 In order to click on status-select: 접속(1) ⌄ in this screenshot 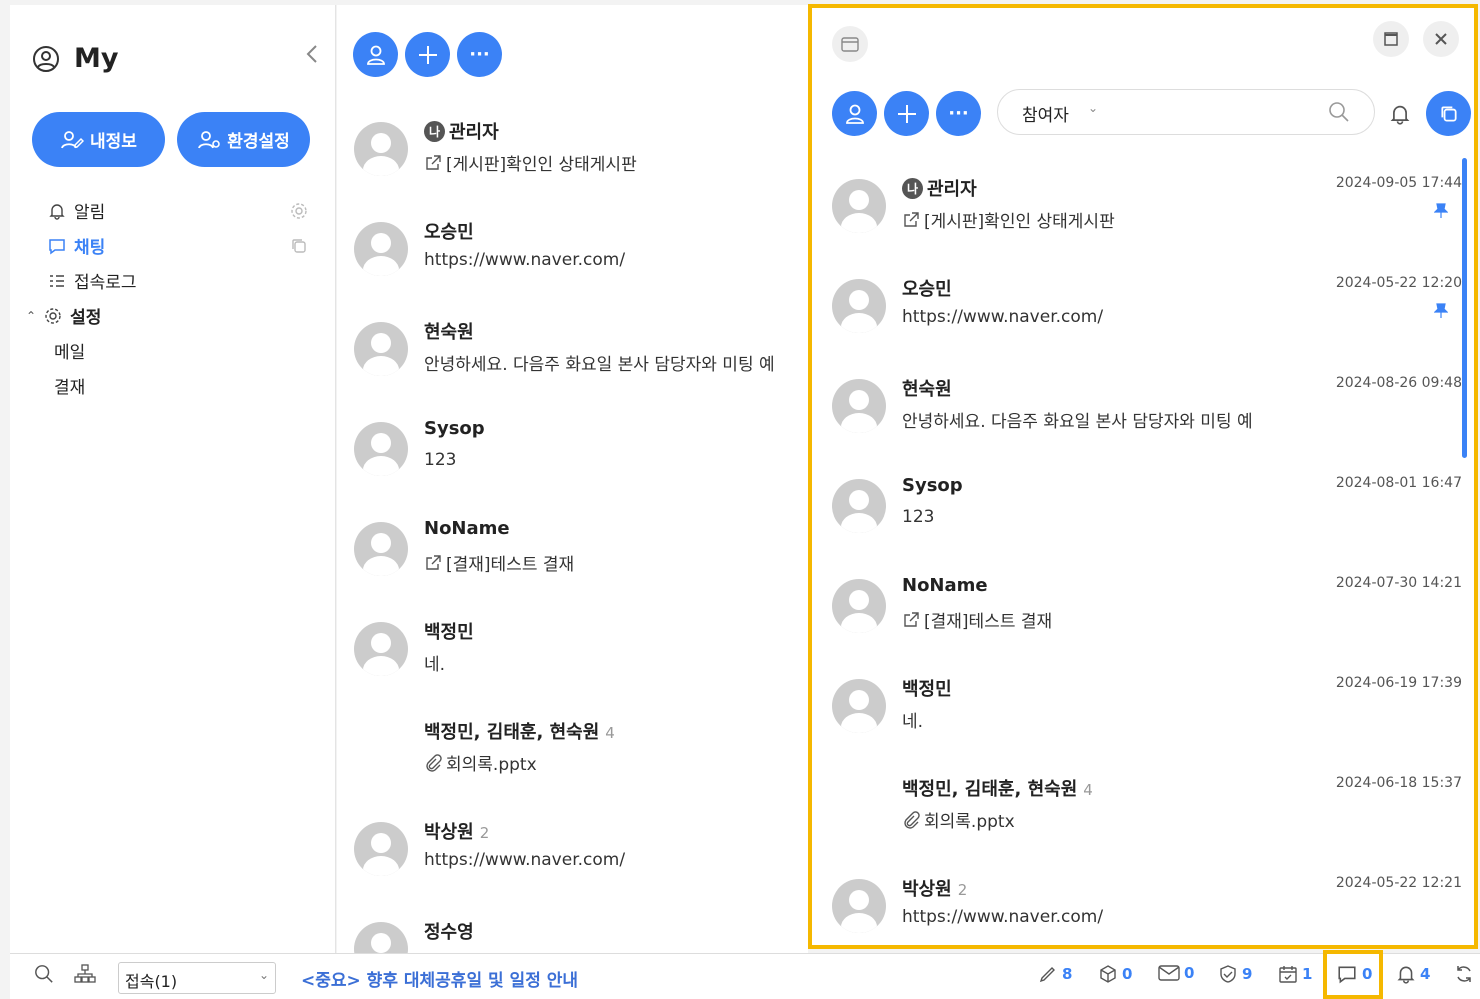, I will do `click(197, 978)`.